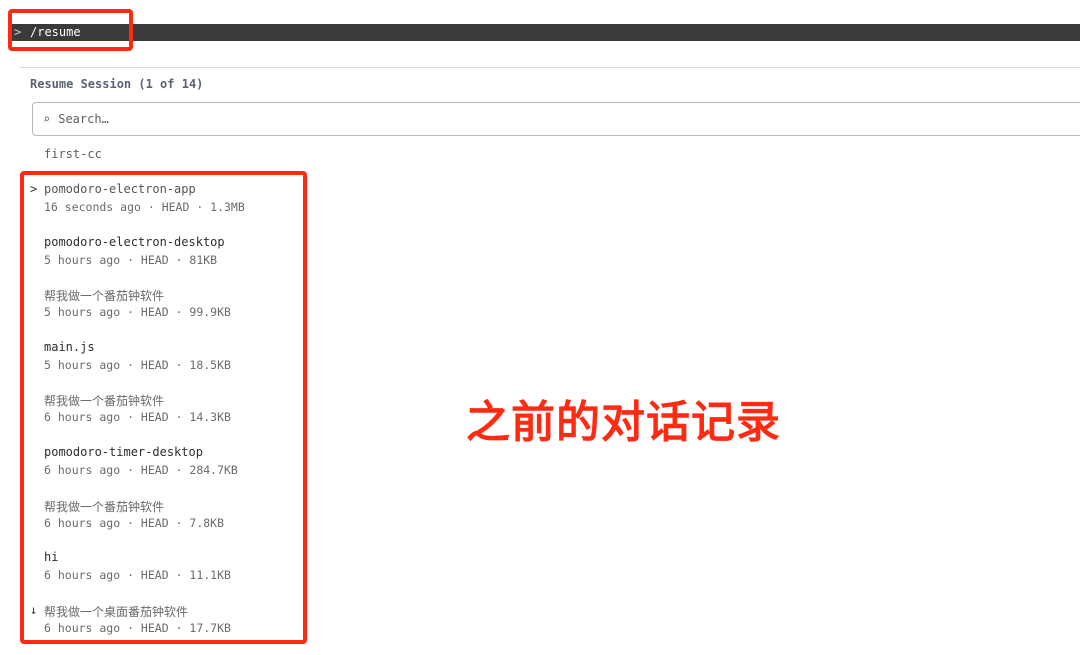  I want to click on search-icon: ⌕, so click(47, 119).